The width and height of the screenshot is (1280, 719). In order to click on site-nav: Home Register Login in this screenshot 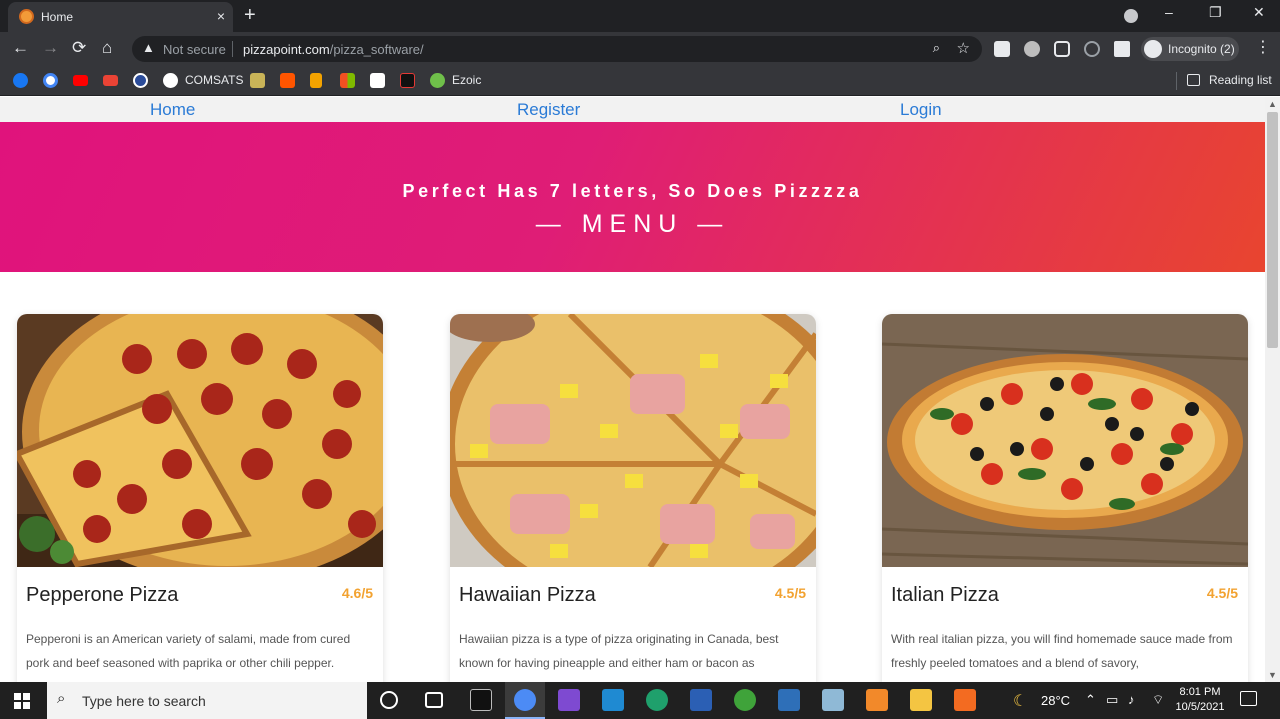, I will do `click(632, 109)`.